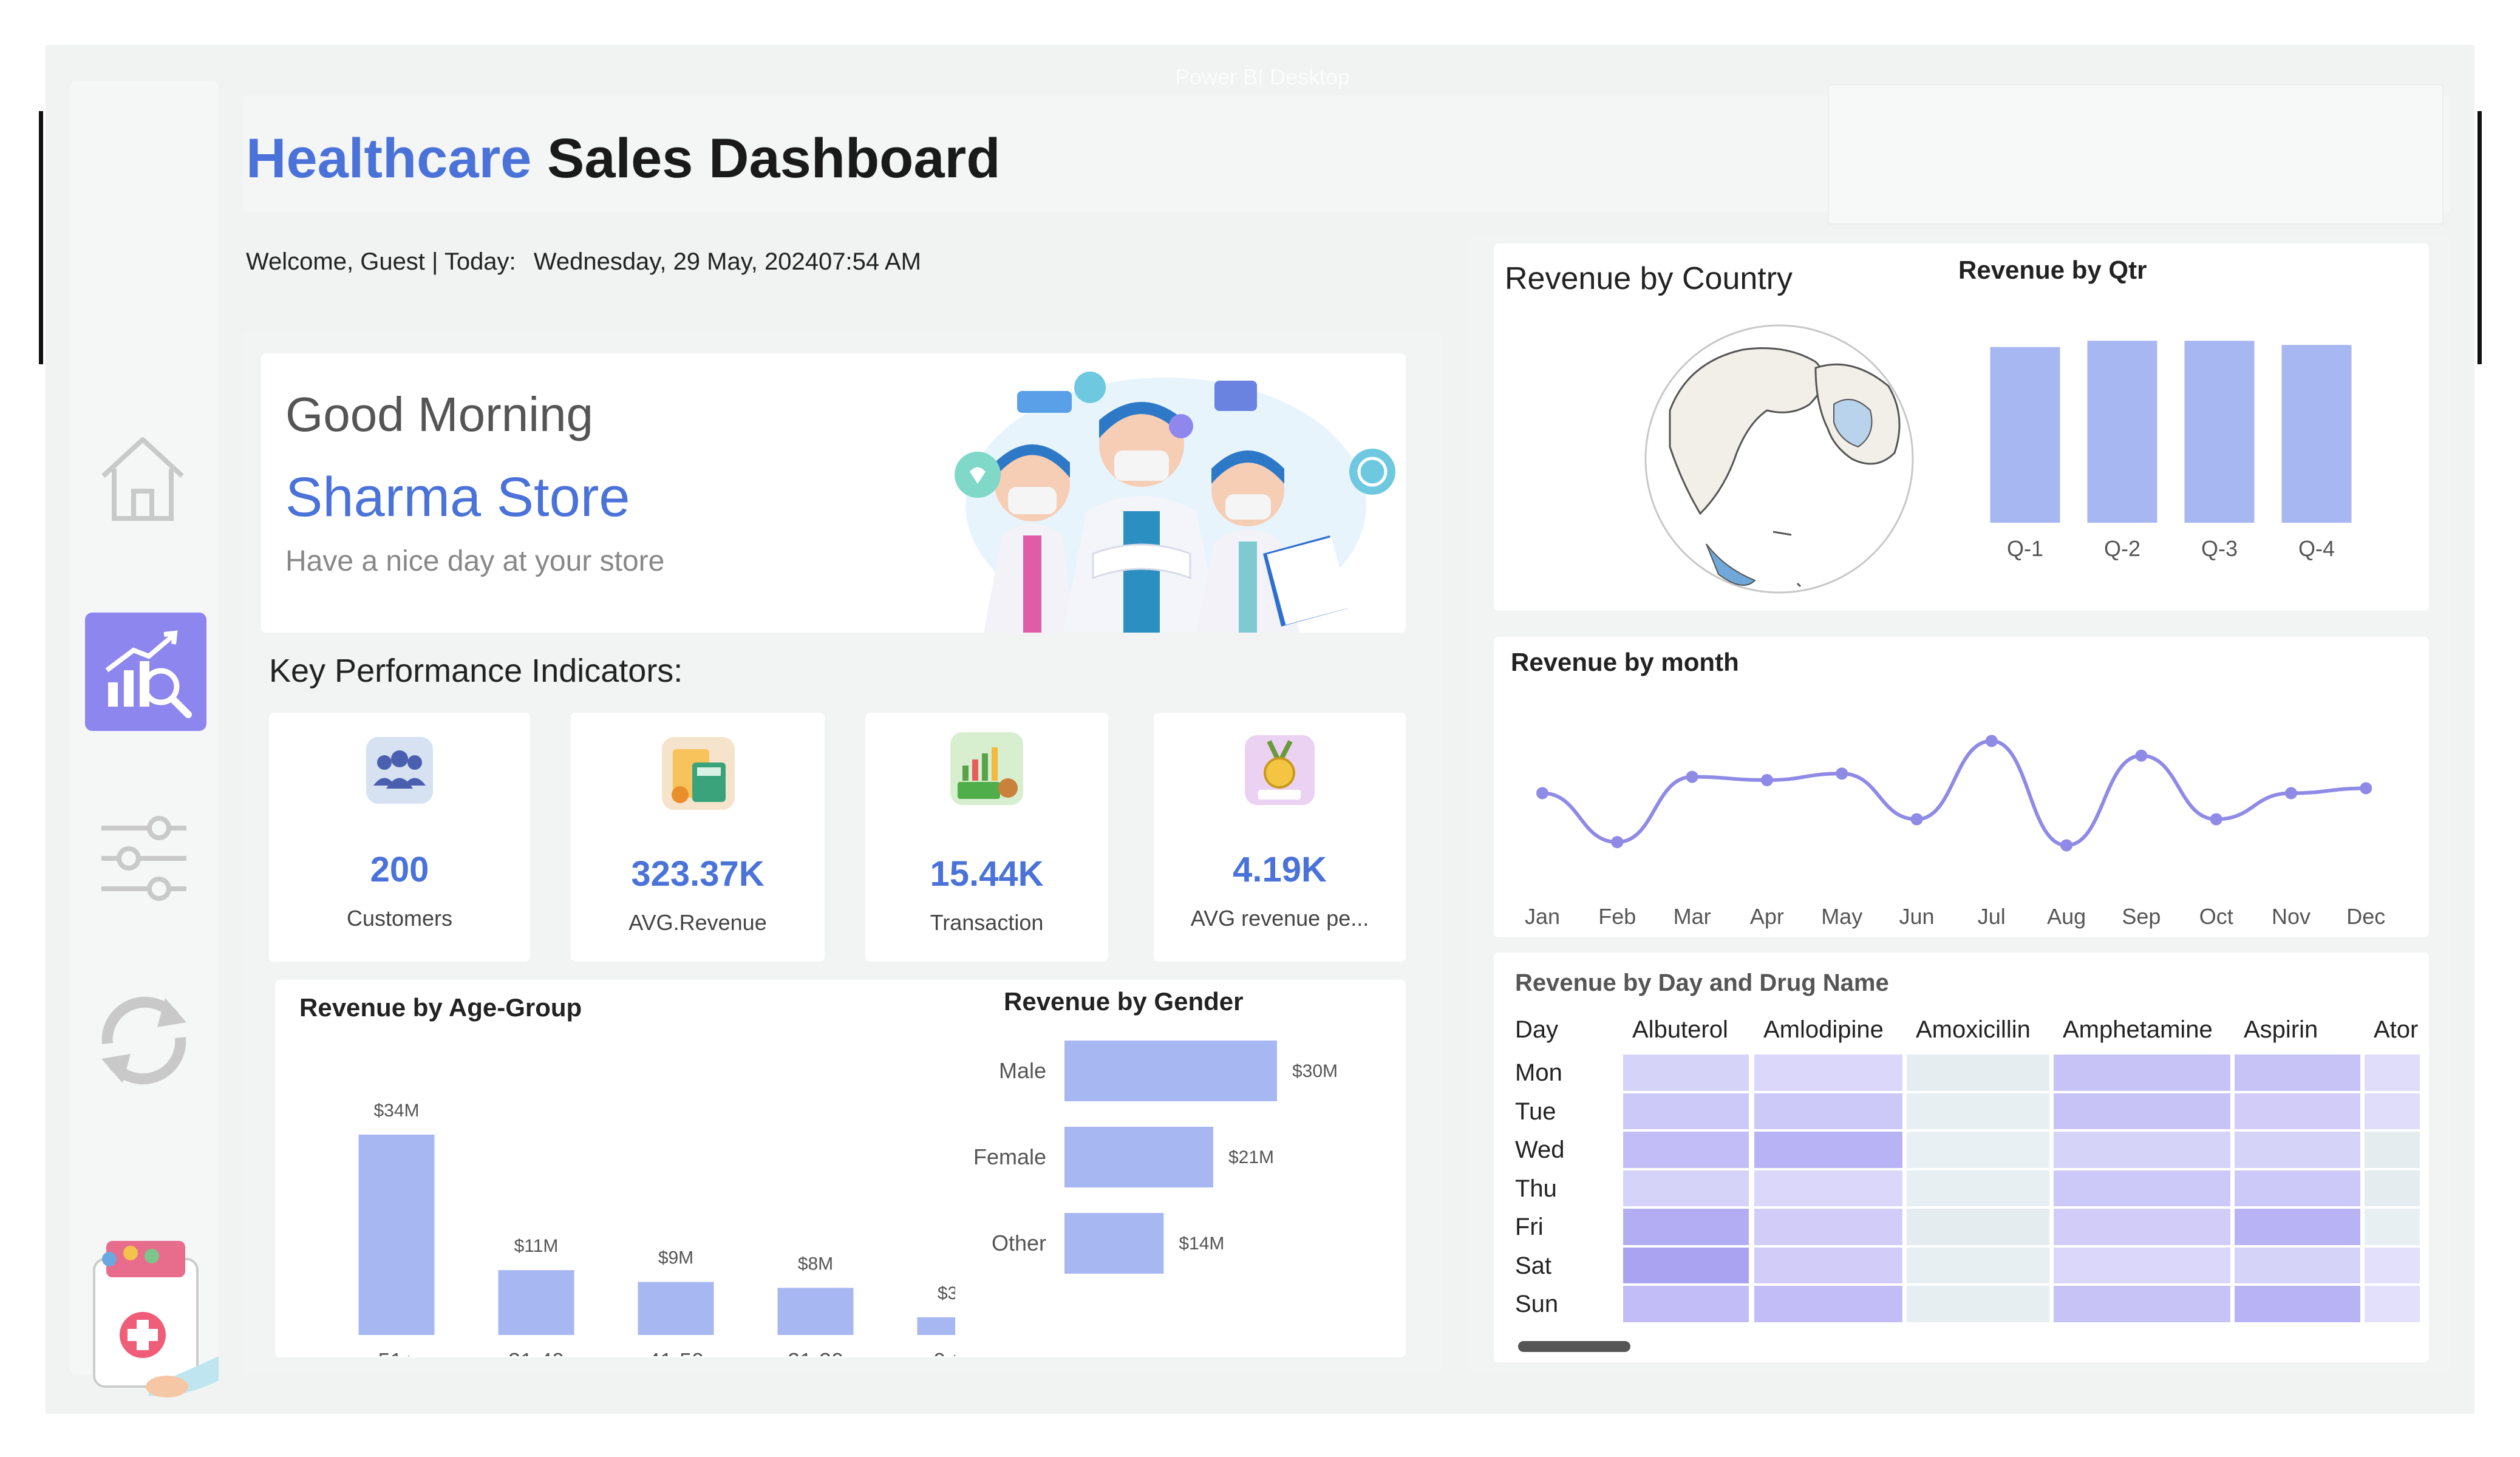  Describe the element at coordinates (536, 1246) in the screenshot. I see `age-bar-data-label: $11M` at that location.